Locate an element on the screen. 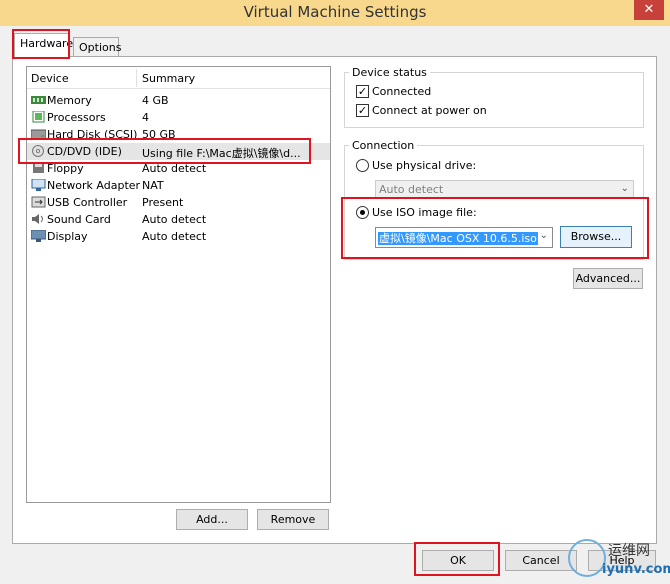 This screenshot has height=584, width=670. physical-drive-label: Use physical drive: is located at coordinates (424, 165).